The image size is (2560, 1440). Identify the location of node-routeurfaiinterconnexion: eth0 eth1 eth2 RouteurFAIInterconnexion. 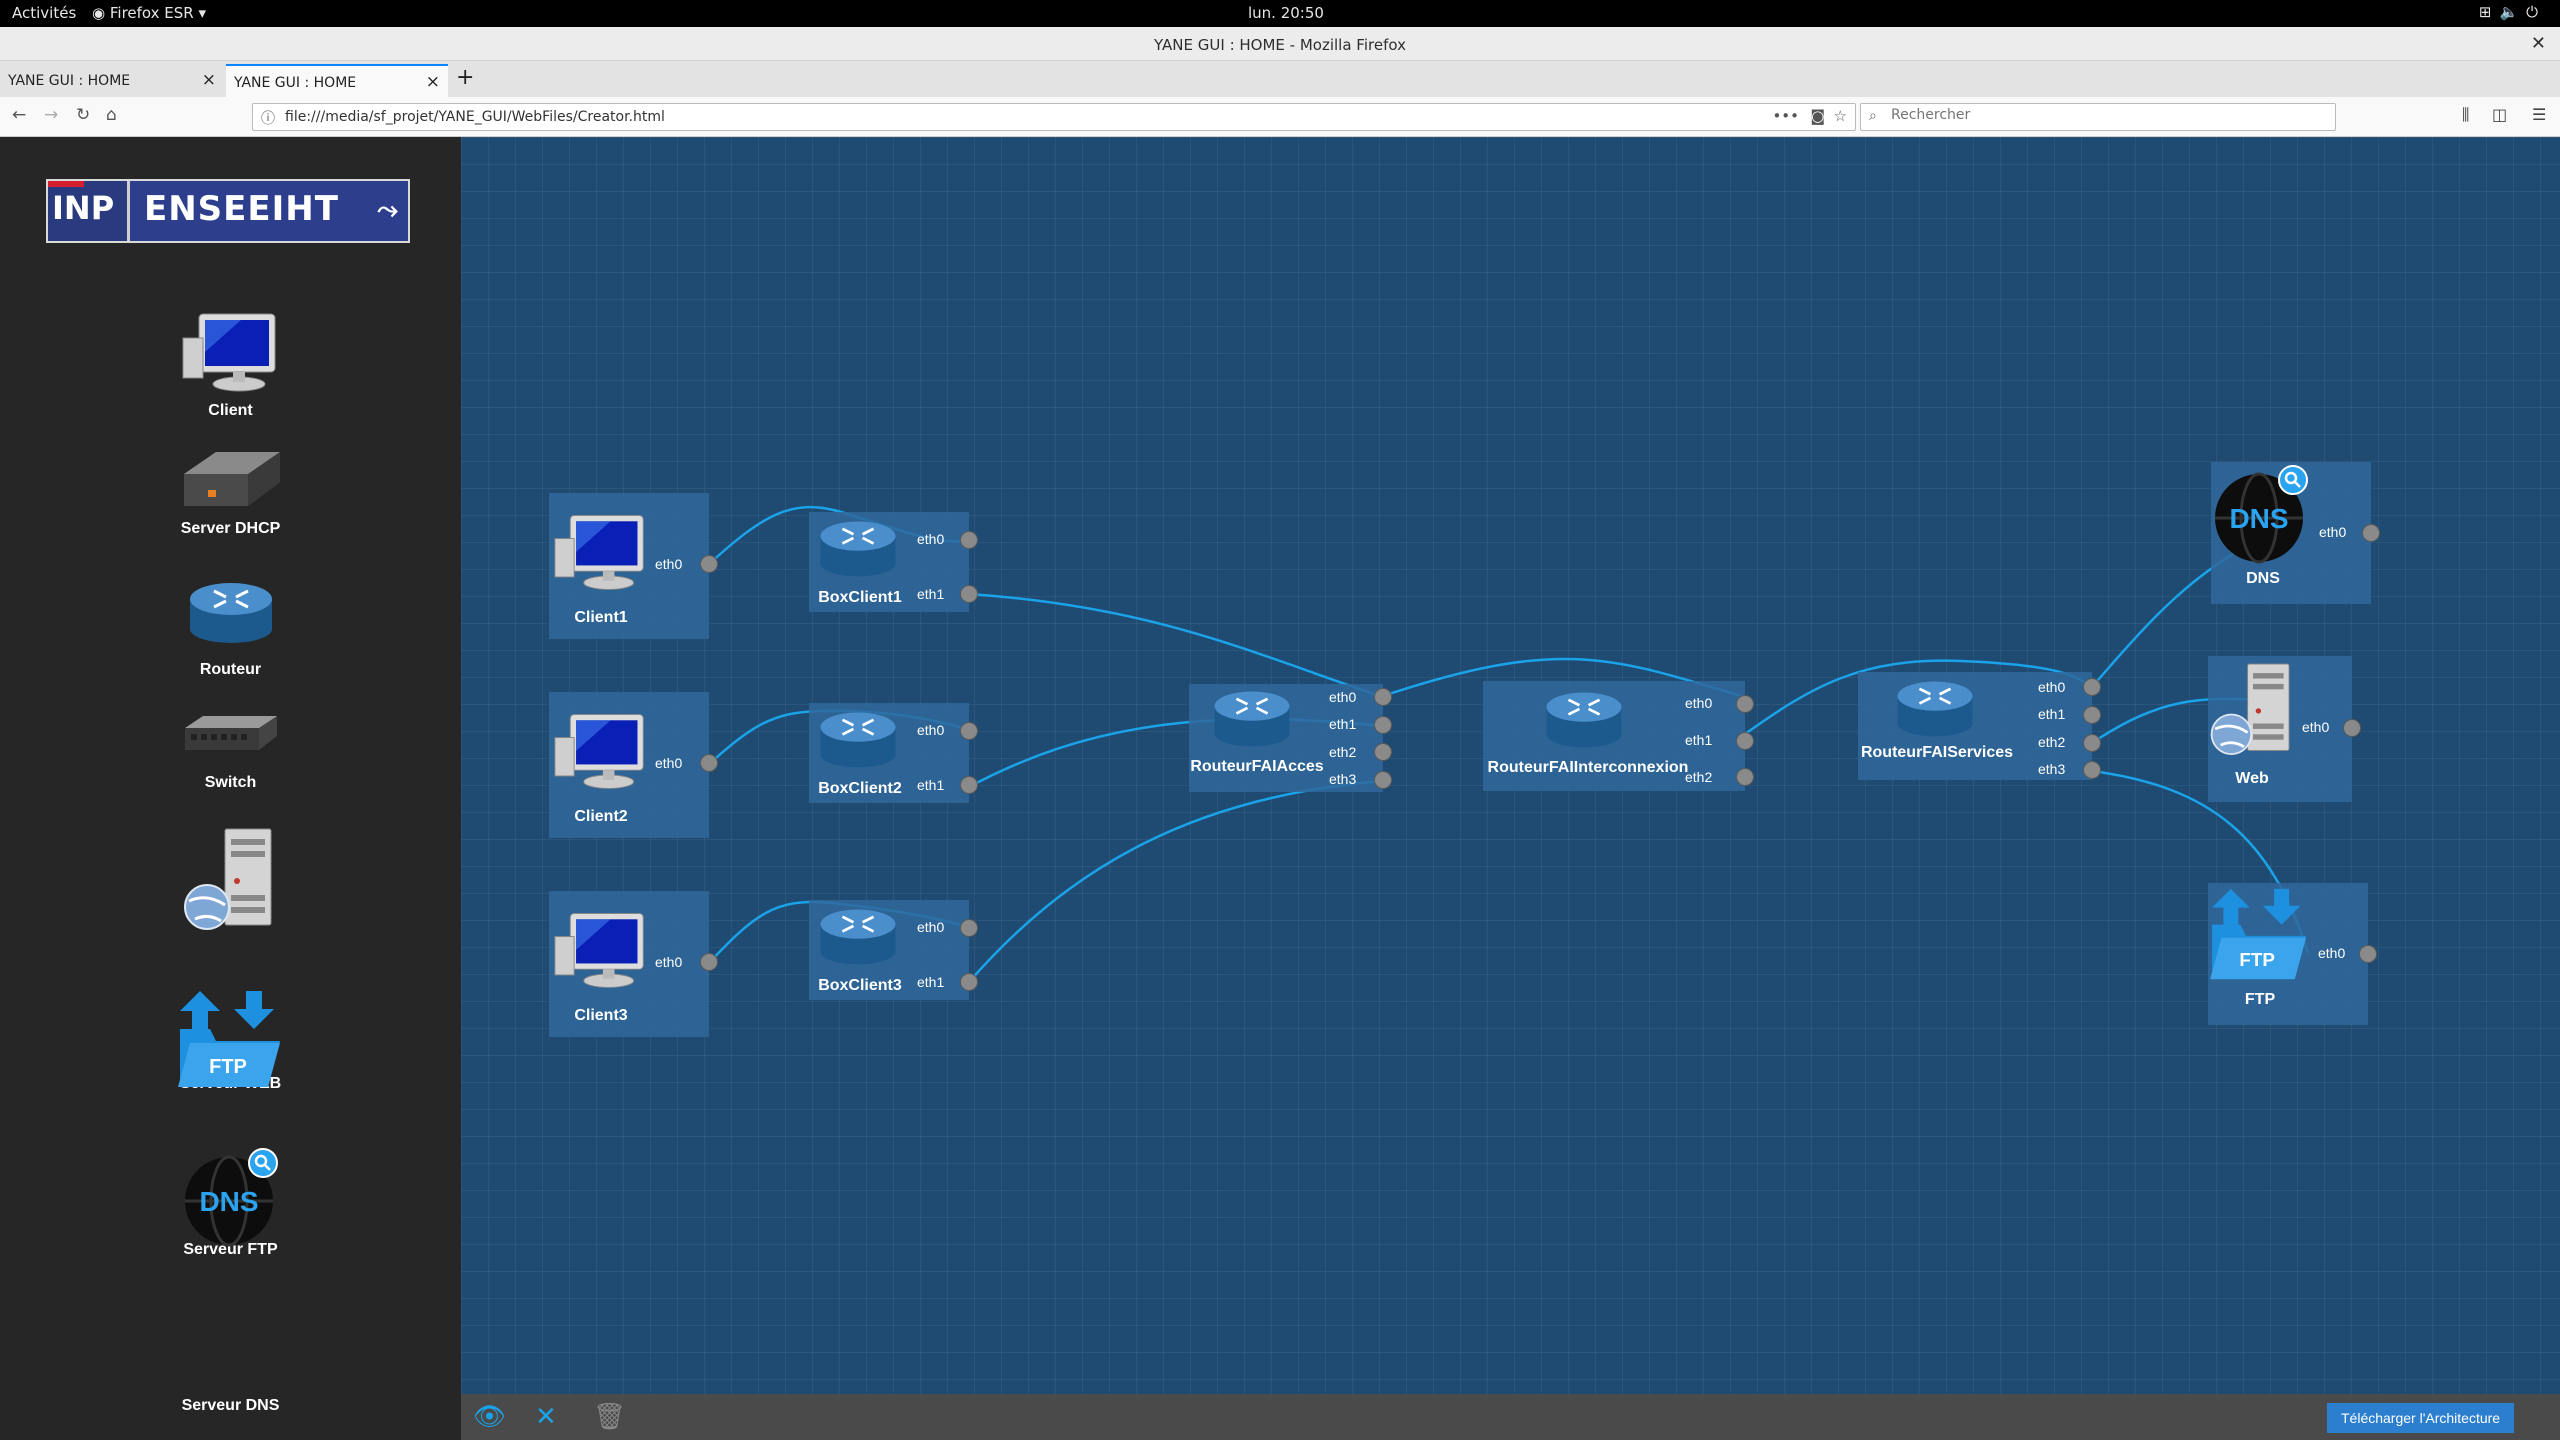
(1618, 736).